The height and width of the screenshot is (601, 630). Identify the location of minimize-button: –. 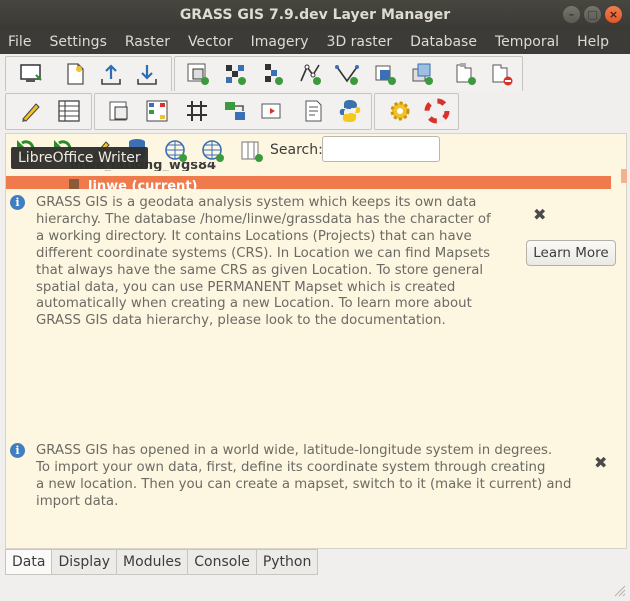
(571, 14).